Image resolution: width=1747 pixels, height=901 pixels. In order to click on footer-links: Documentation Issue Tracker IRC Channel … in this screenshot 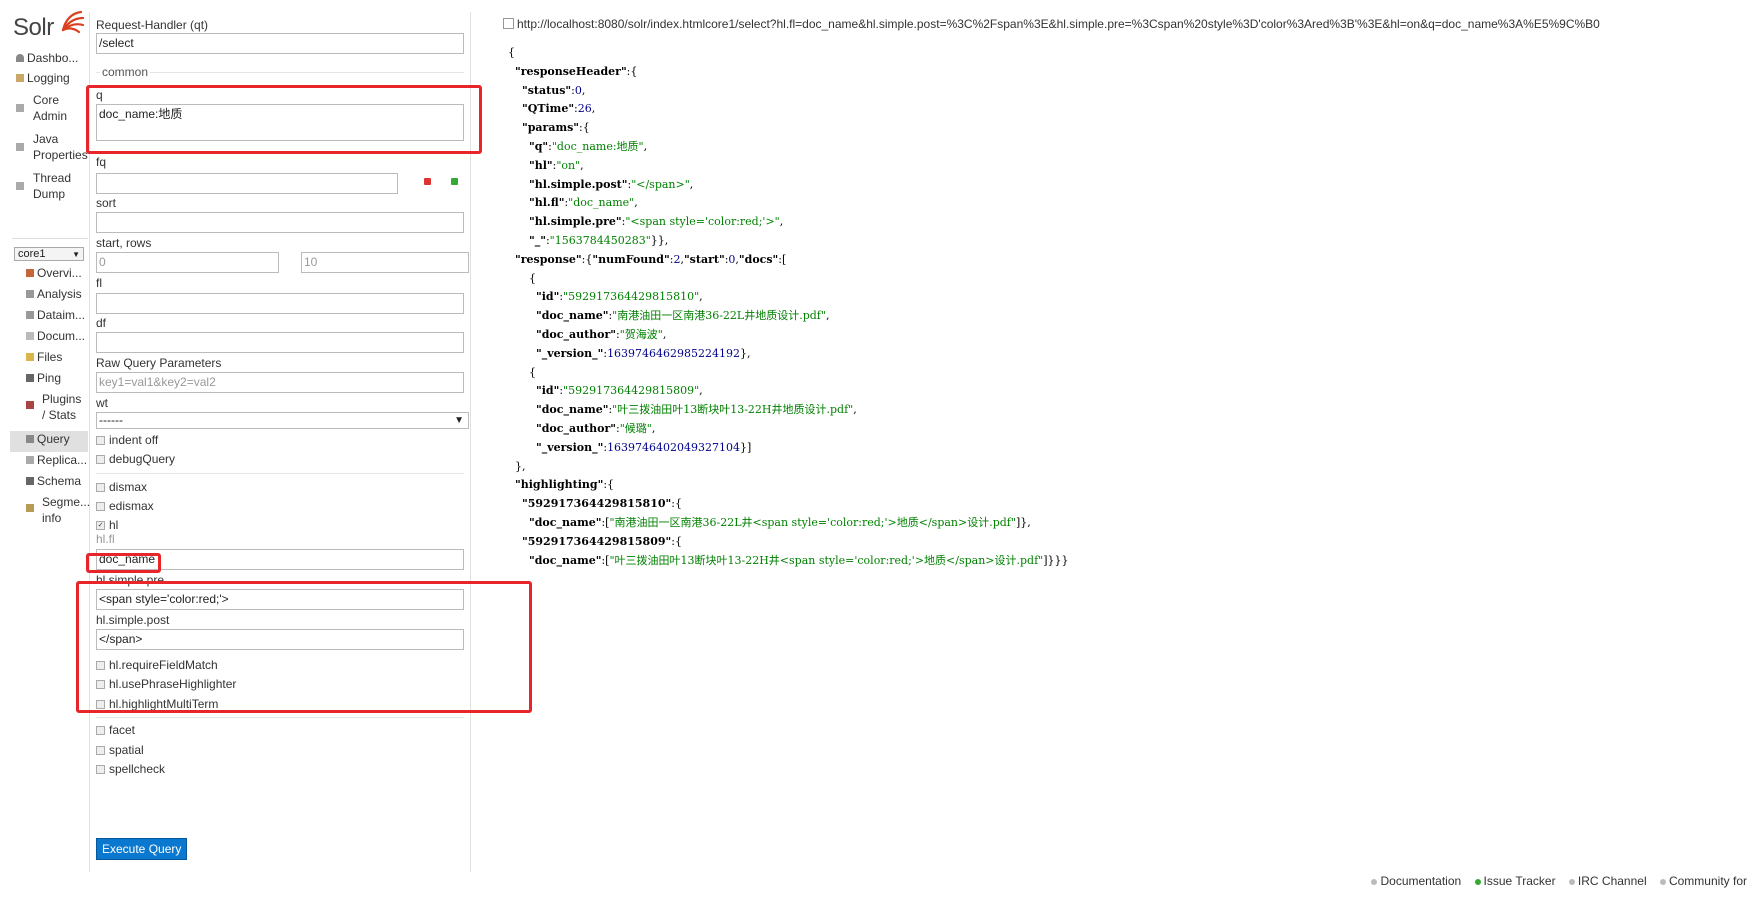, I will do `click(1554, 881)`.